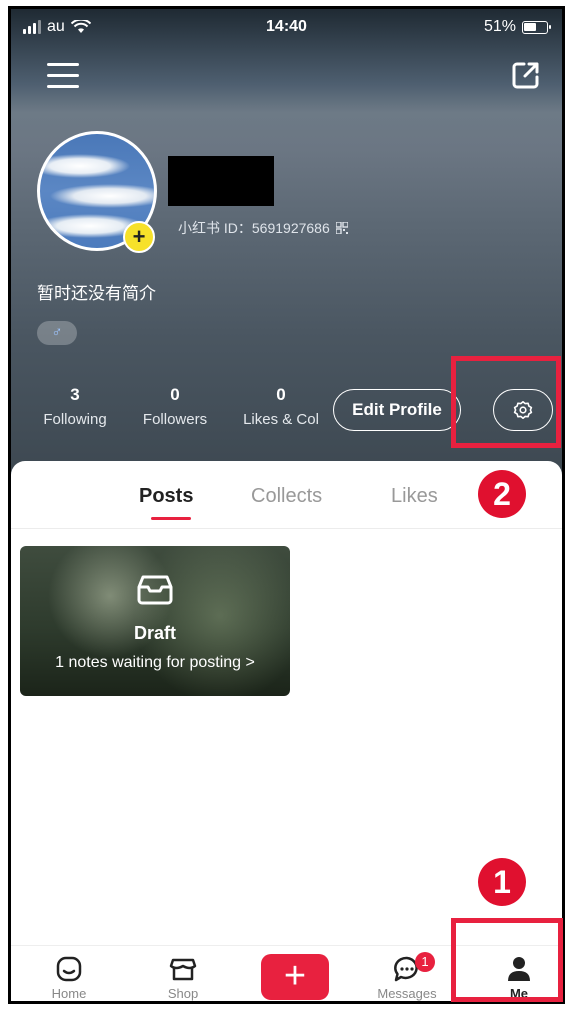  What do you see at coordinates (166, 496) in the screenshot?
I see `tab-posts: Posts` at bounding box center [166, 496].